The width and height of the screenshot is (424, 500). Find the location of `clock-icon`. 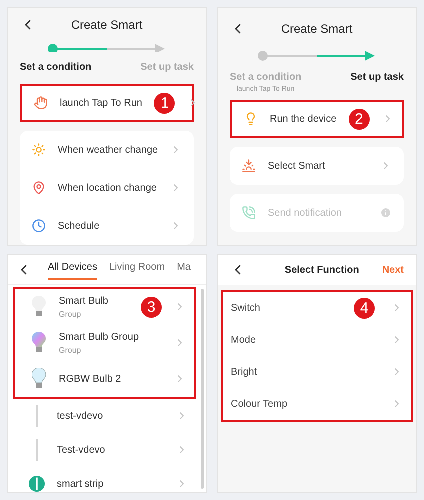

clock-icon is located at coordinates (39, 226).